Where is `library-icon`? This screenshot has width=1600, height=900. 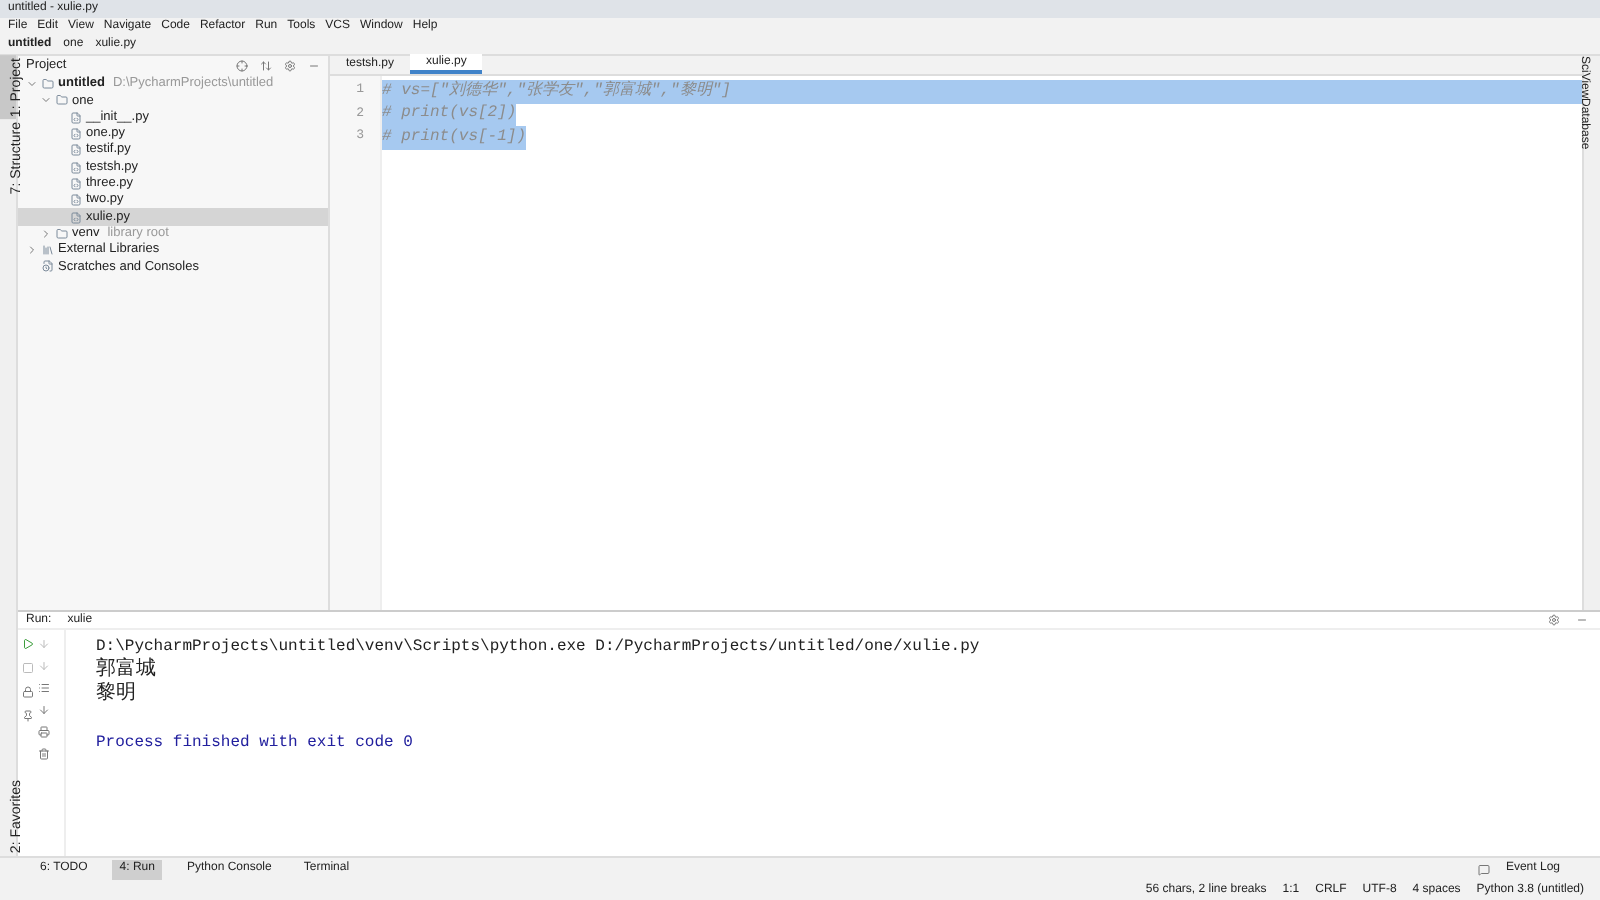 library-icon is located at coordinates (48, 250).